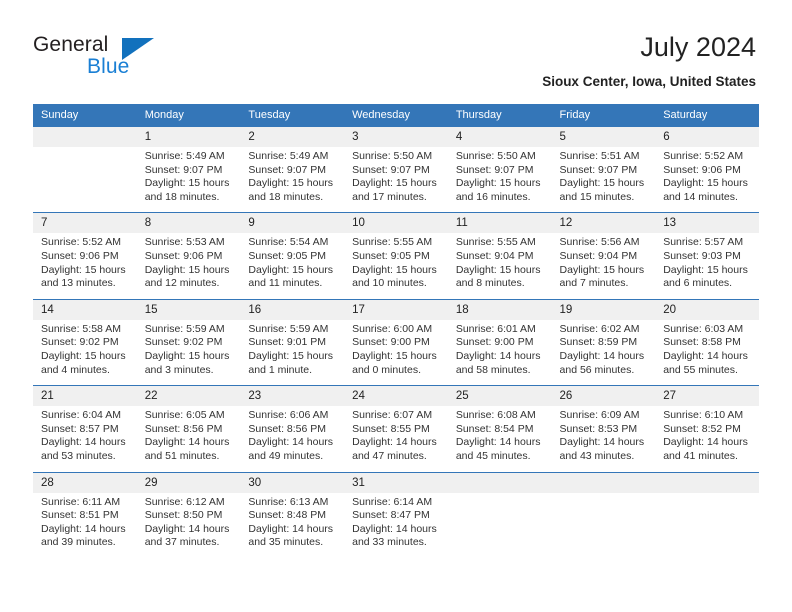 This screenshot has width=792, height=612. What do you see at coordinates (386, 369) in the screenshot?
I see `daylight-text-line2: and 0 minutes.` at bounding box center [386, 369].